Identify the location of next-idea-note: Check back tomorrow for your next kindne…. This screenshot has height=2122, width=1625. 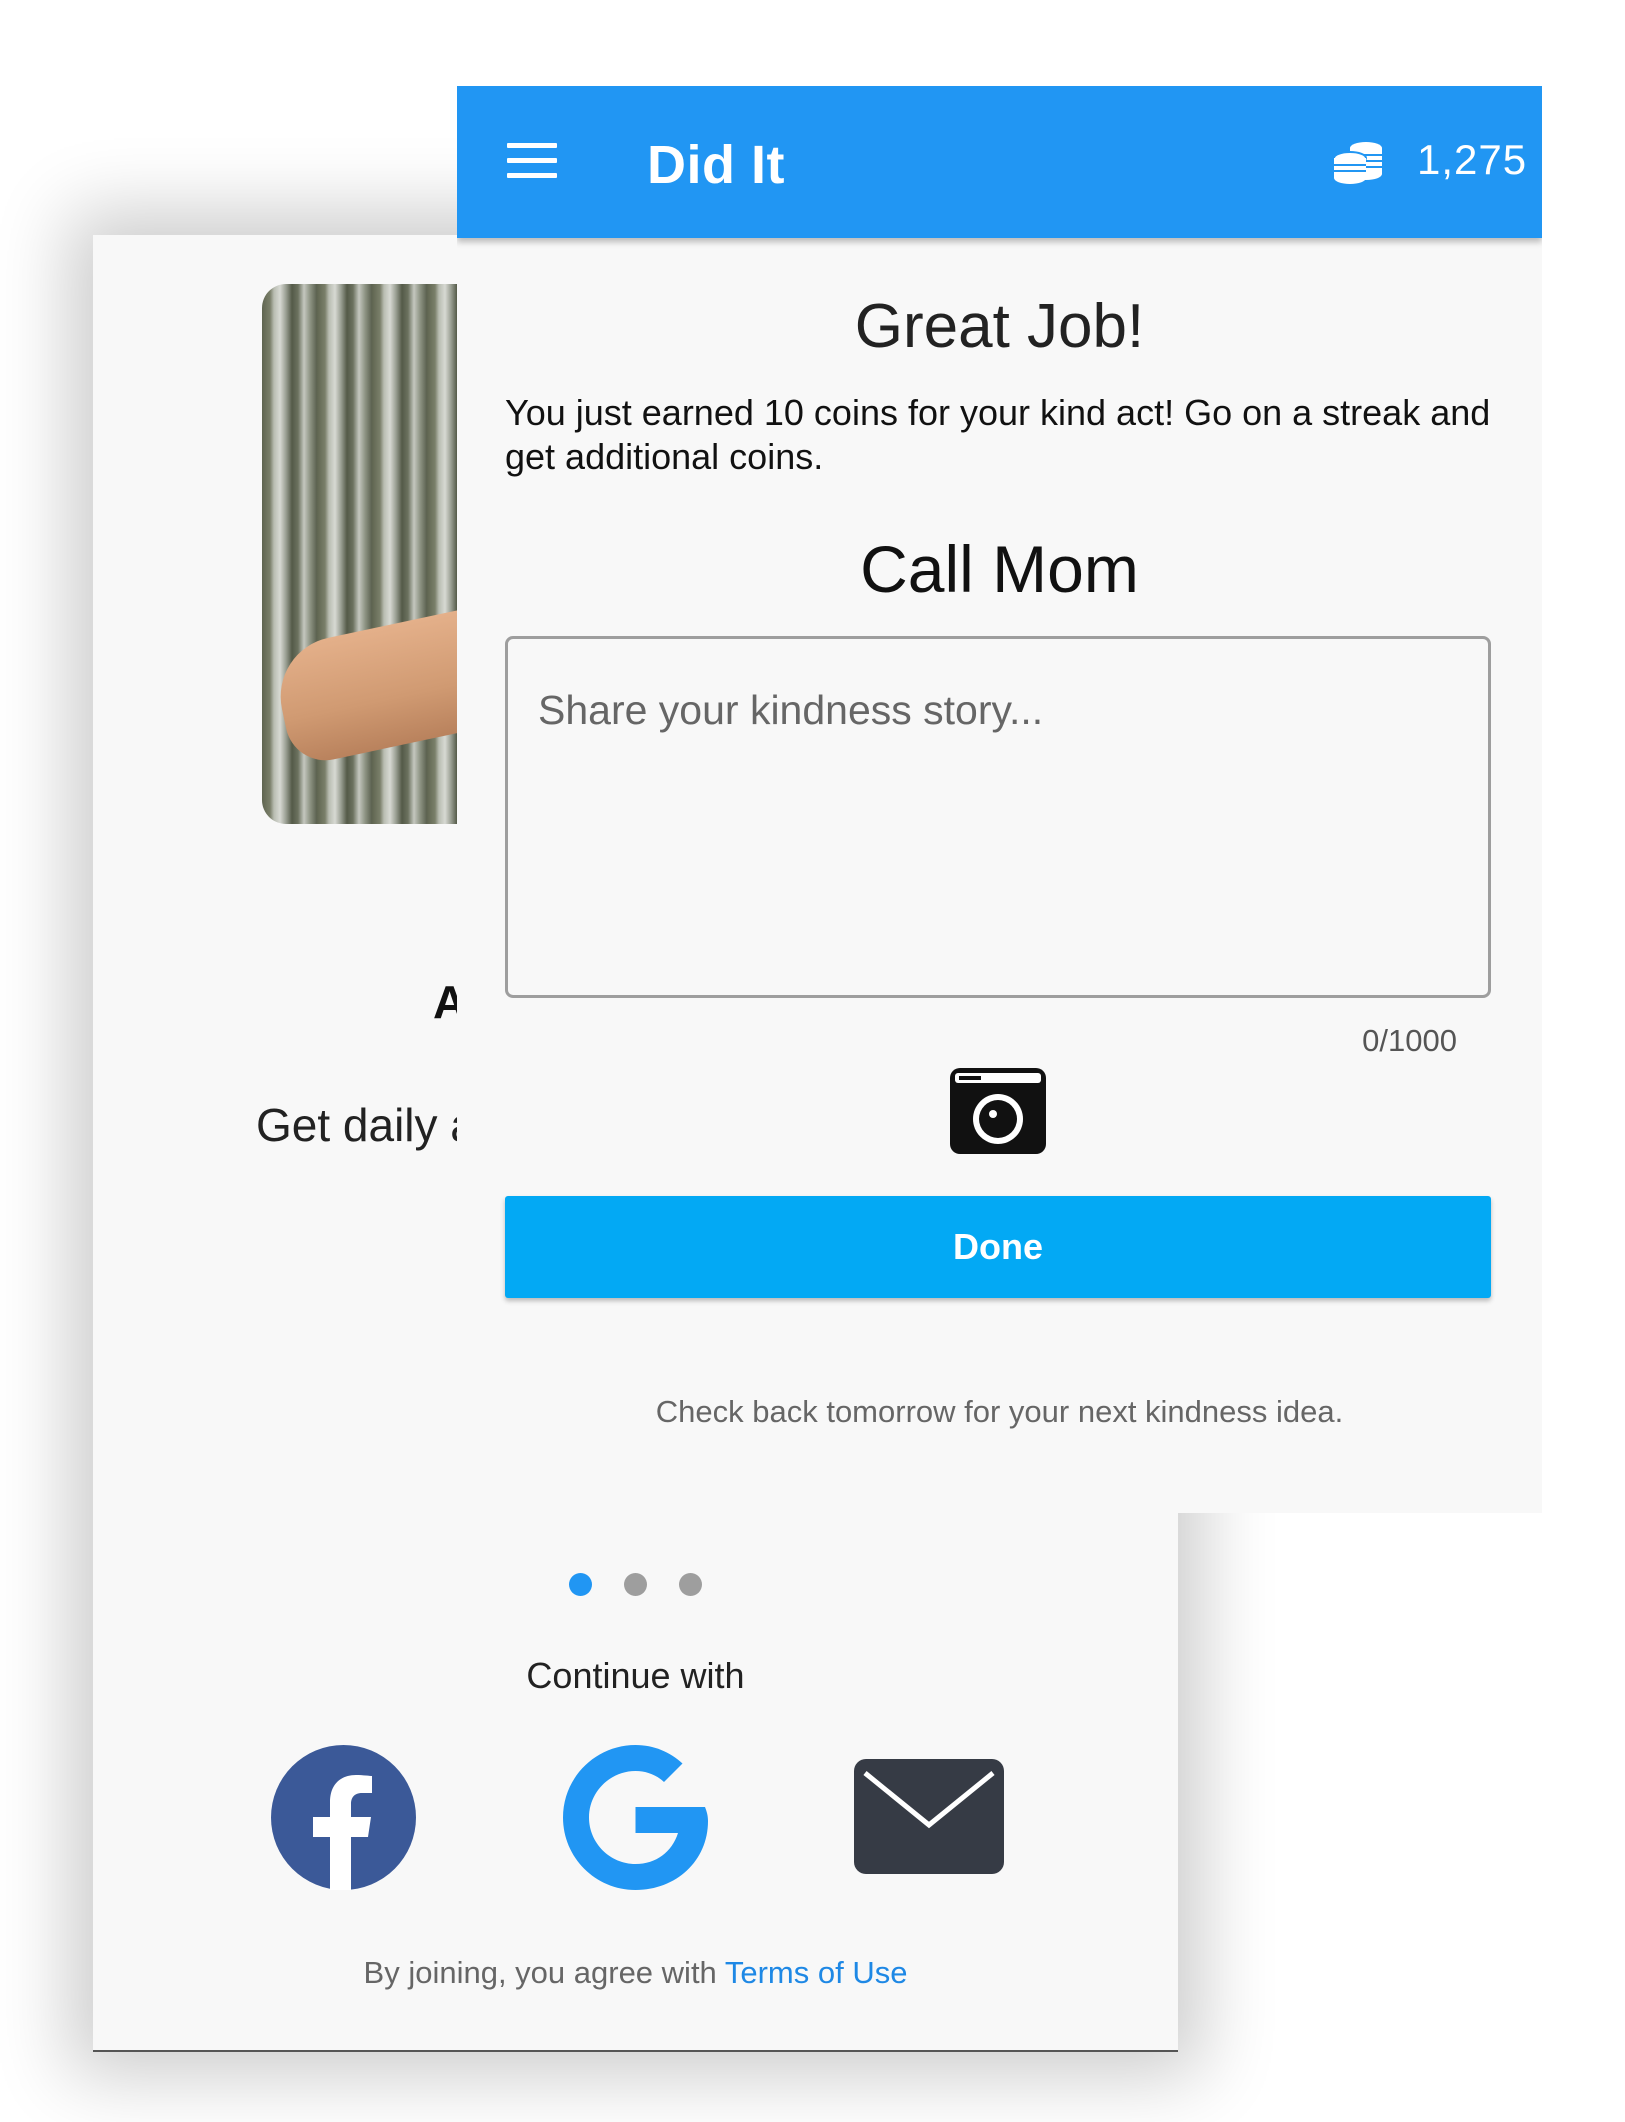
(999, 1411).